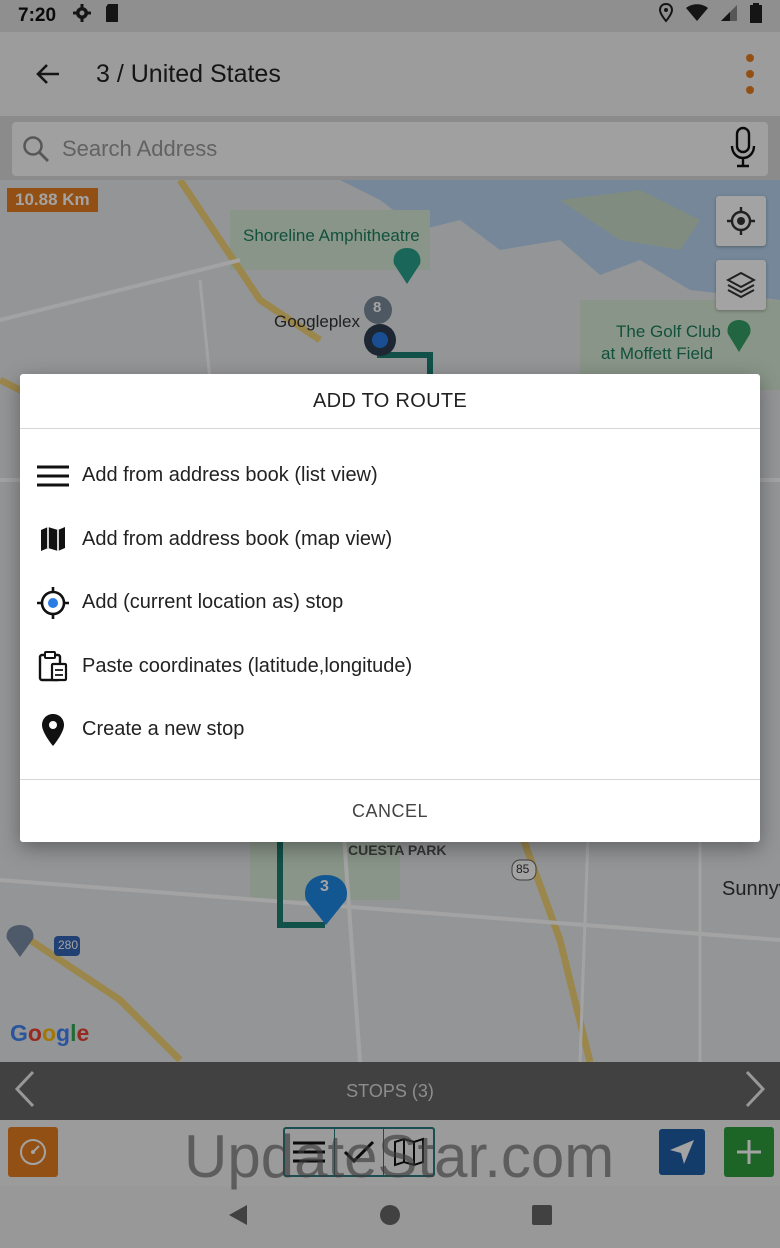 Image resolution: width=780 pixels, height=1248 pixels. I want to click on option-address-book-map: Add from address book (map view), so click(390, 540).